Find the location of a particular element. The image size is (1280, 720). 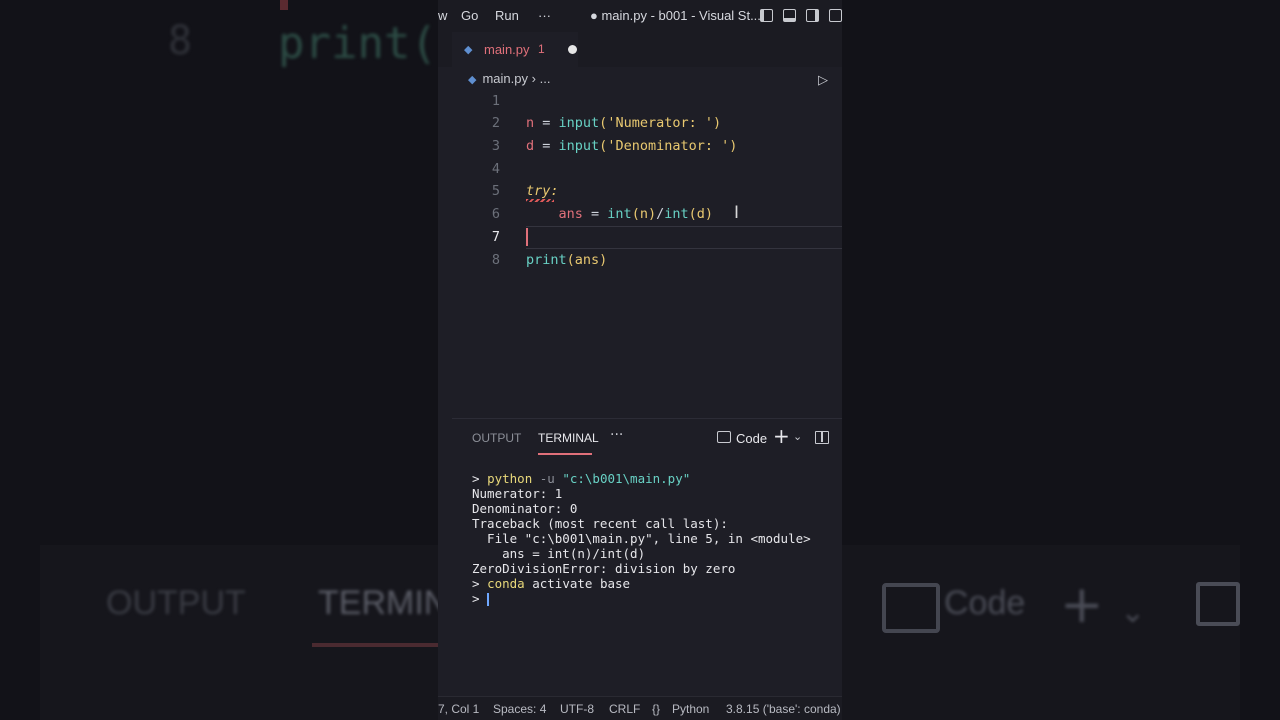

background-terminal-icon is located at coordinates (911, 608).